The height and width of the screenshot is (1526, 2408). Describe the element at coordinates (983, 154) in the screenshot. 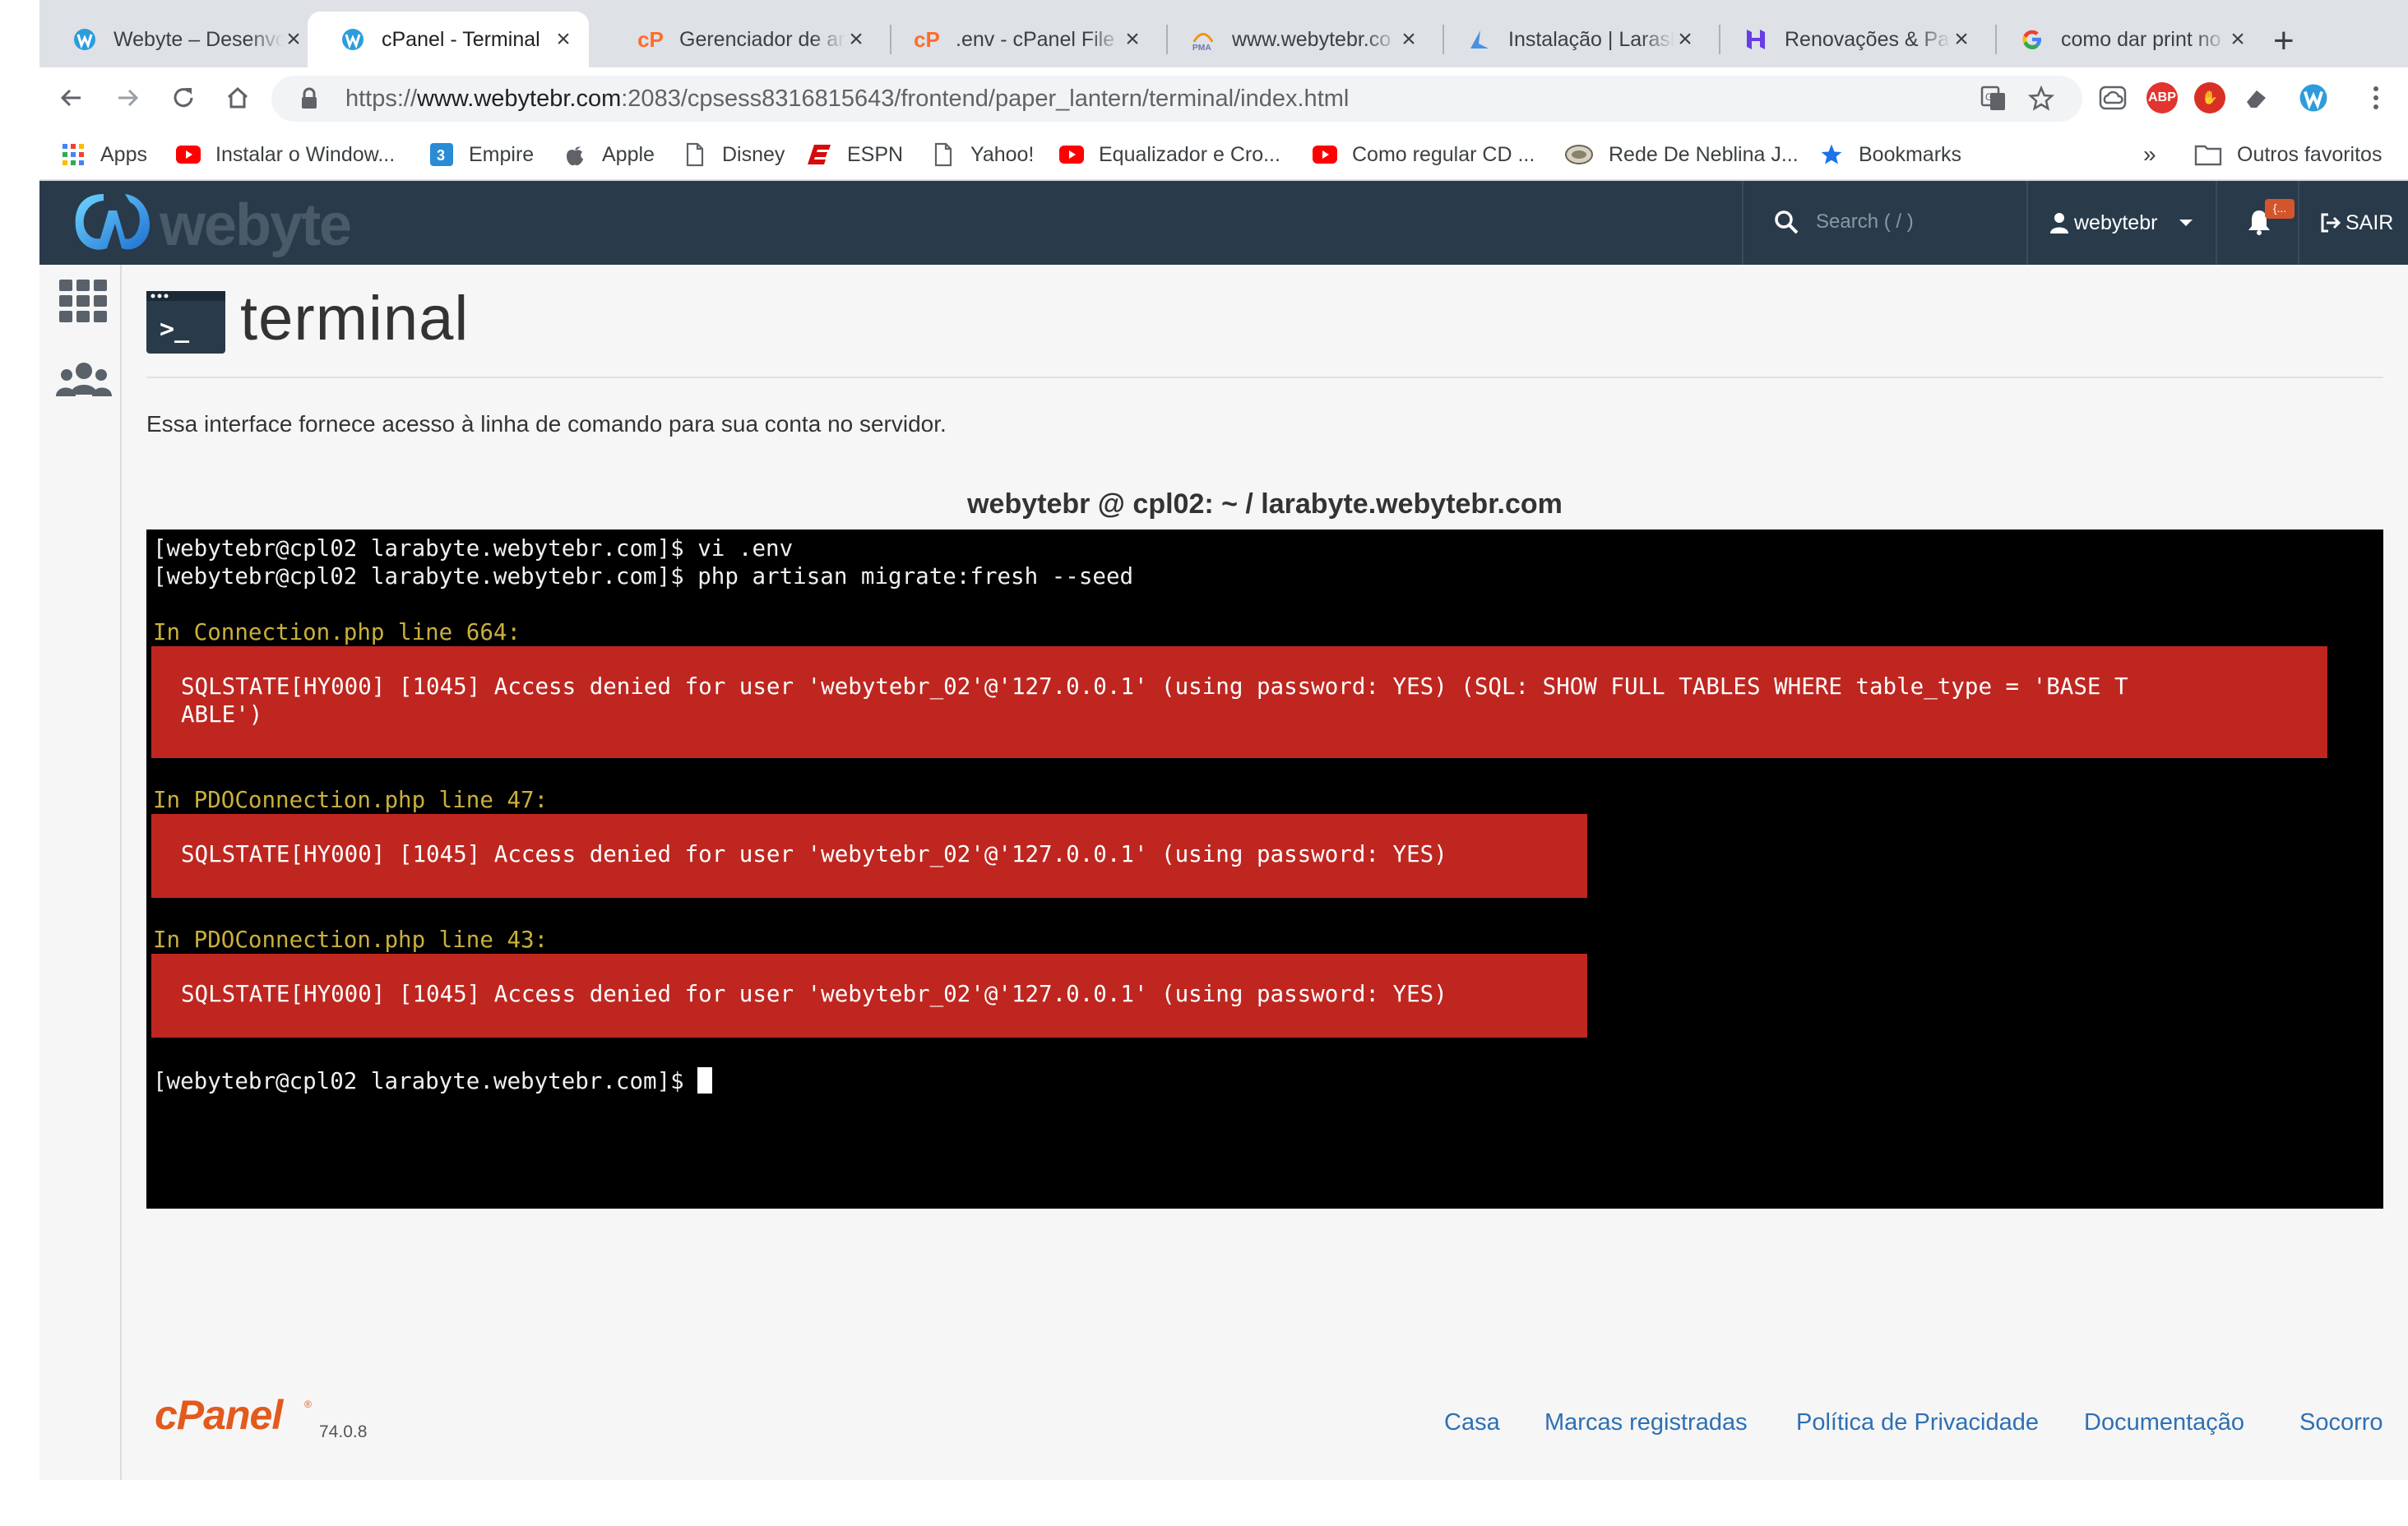

I see `bookmark-yahoo: Yahoo!` at that location.